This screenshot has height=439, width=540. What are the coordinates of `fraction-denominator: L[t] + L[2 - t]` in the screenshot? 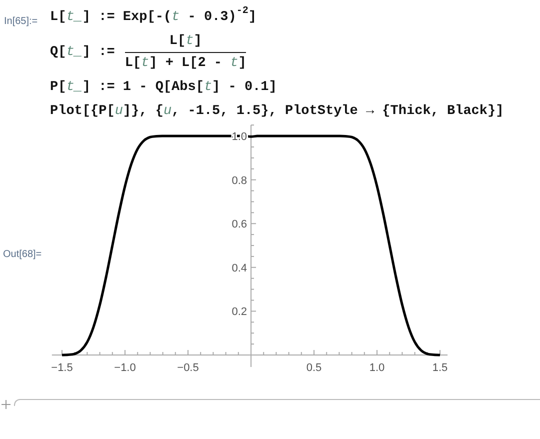 It's located at (185, 63).